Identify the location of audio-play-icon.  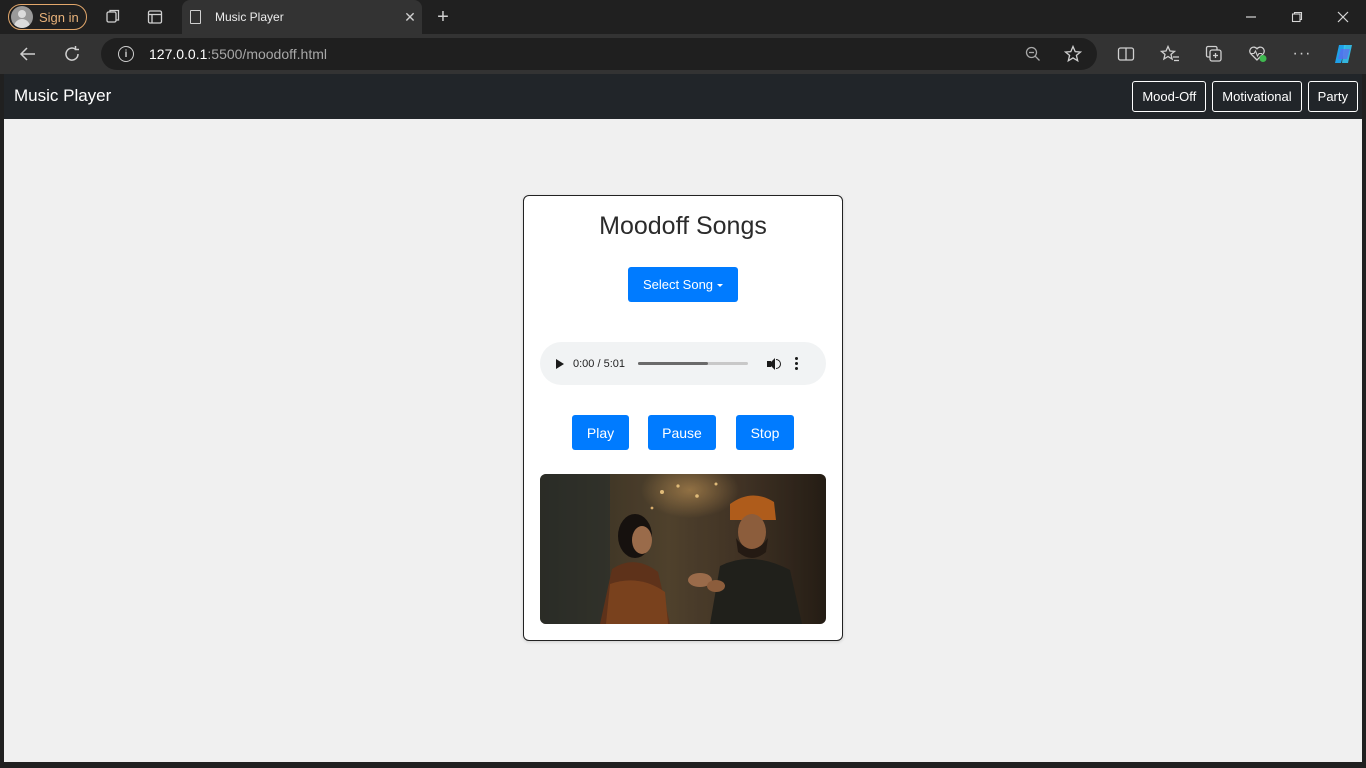
(560, 363).